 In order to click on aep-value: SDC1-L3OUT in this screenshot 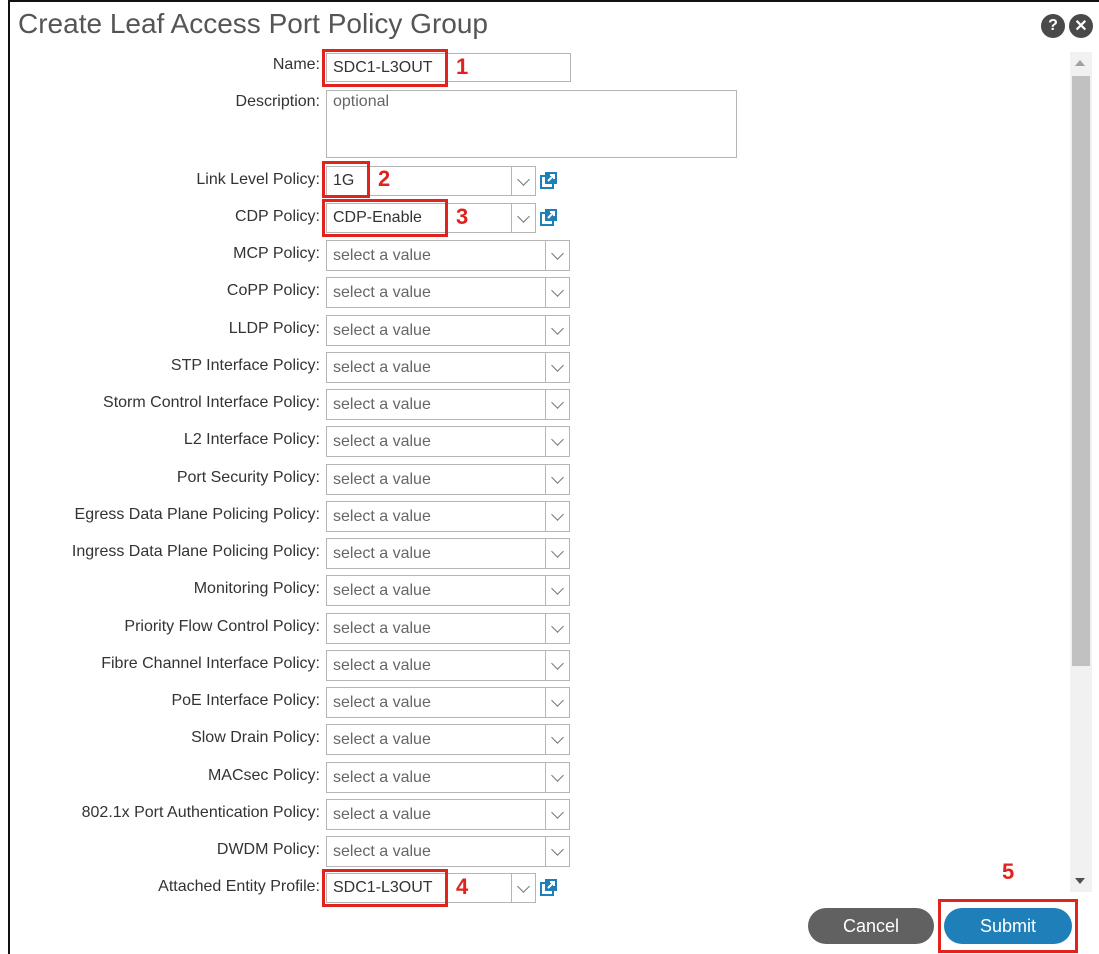, I will do `click(383, 887)`.